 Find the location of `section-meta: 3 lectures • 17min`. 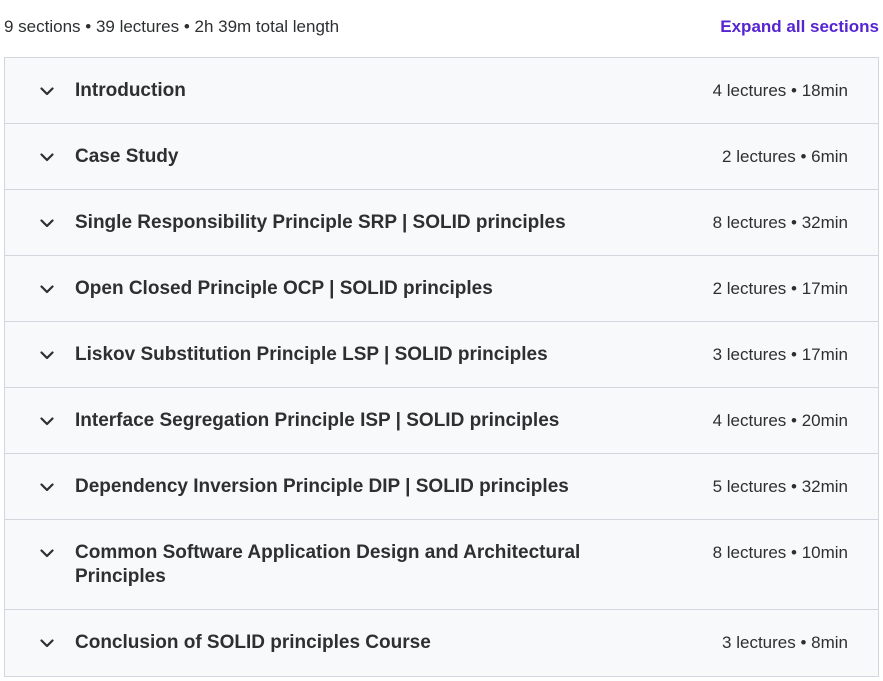

section-meta: 3 lectures • 17min is located at coordinates (780, 354).